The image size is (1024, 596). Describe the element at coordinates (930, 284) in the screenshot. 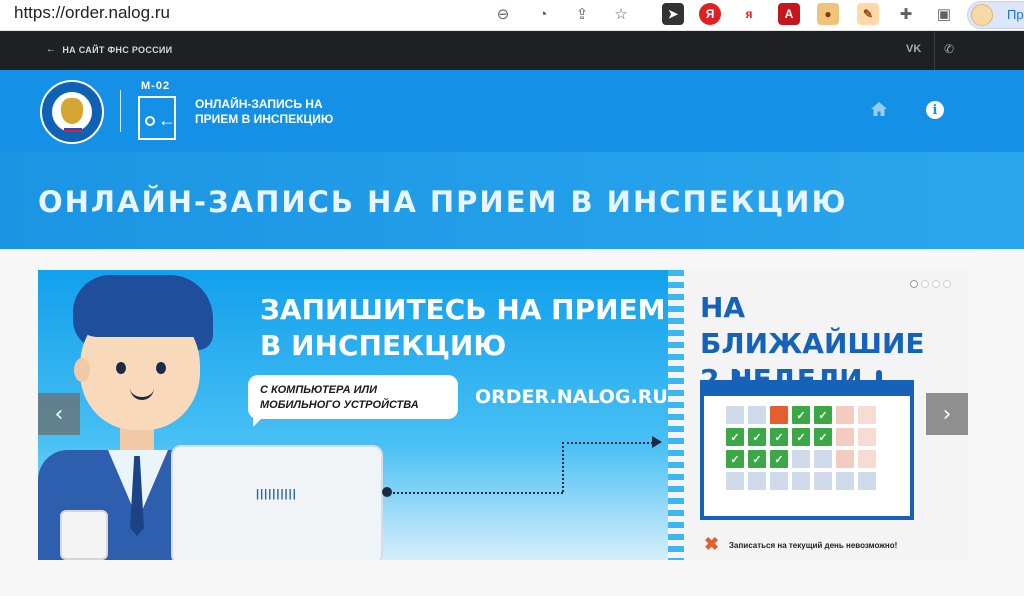

I see `slider-pagination` at that location.